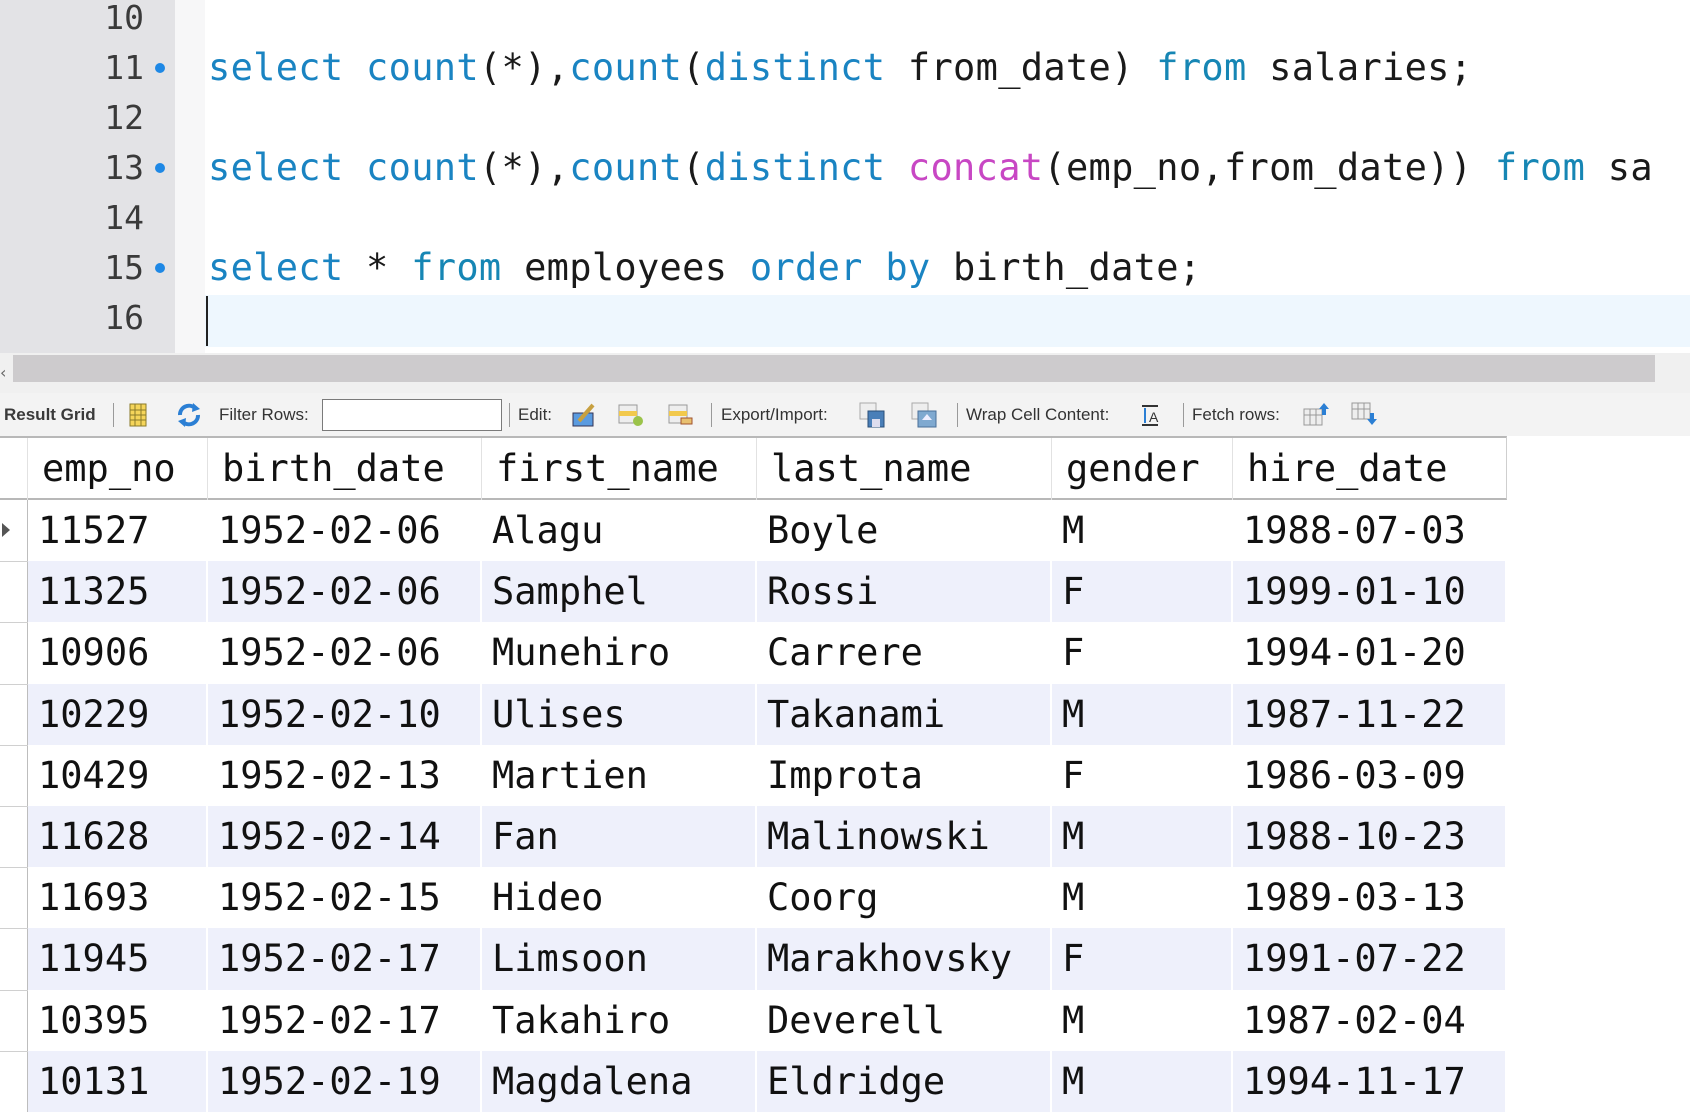 This screenshot has height=1112, width=1690. I want to click on table-row: 11325 1952-02-06 Samphel Rossi F 1999-01-10, so click(767, 592).